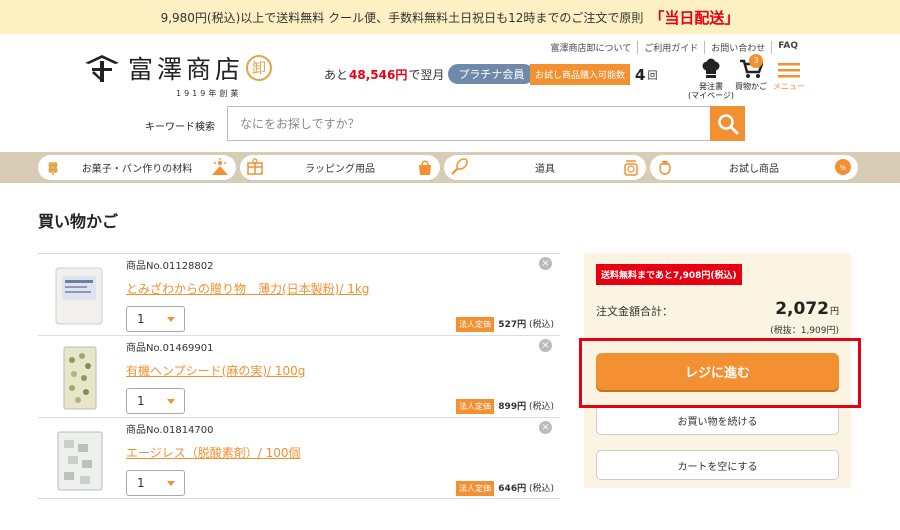 The height and width of the screenshot is (530, 900). Describe the element at coordinates (170, 430) in the screenshot. I see `product-number: 商品No.01814700` at that location.